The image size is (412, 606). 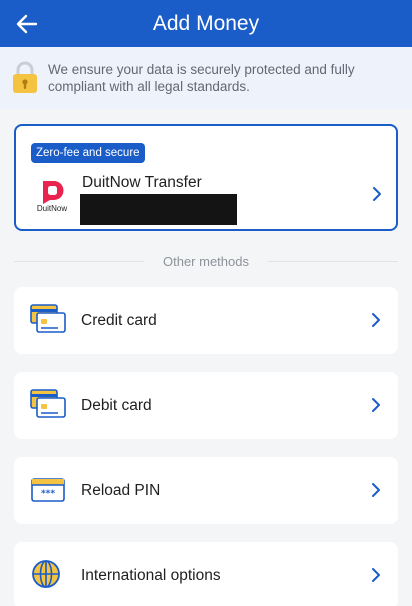 I want to click on international-options-label: International options, so click(x=151, y=575).